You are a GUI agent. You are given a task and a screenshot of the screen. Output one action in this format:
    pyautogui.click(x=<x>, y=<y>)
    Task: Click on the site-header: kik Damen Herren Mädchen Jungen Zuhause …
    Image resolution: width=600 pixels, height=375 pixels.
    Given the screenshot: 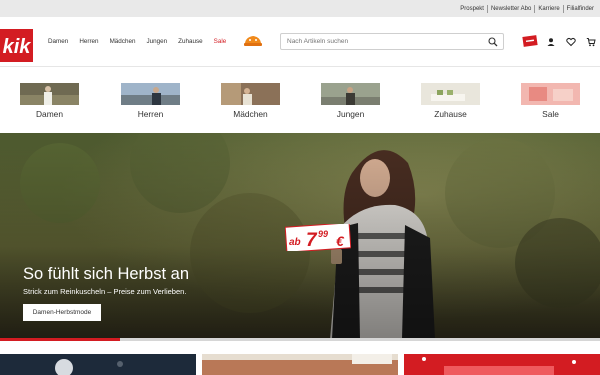 What is the action you would take?
    pyautogui.click(x=300, y=42)
    